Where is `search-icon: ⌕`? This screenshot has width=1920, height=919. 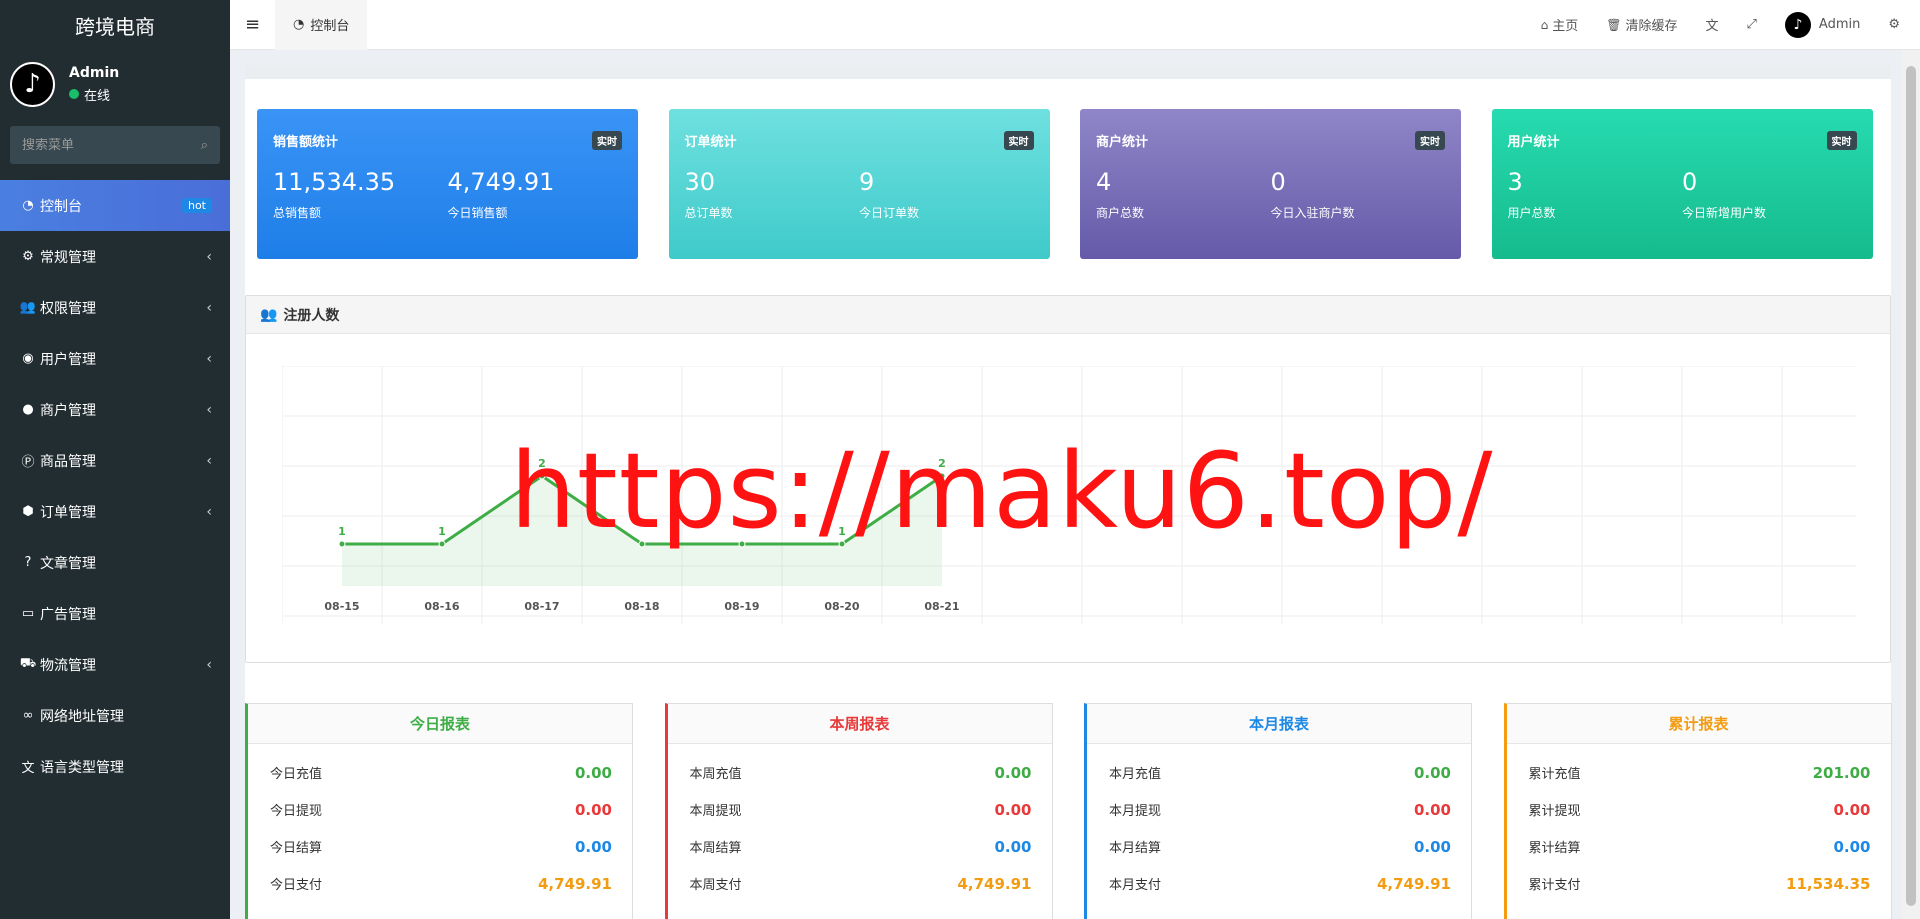
search-icon: ⌕ is located at coordinates (204, 145).